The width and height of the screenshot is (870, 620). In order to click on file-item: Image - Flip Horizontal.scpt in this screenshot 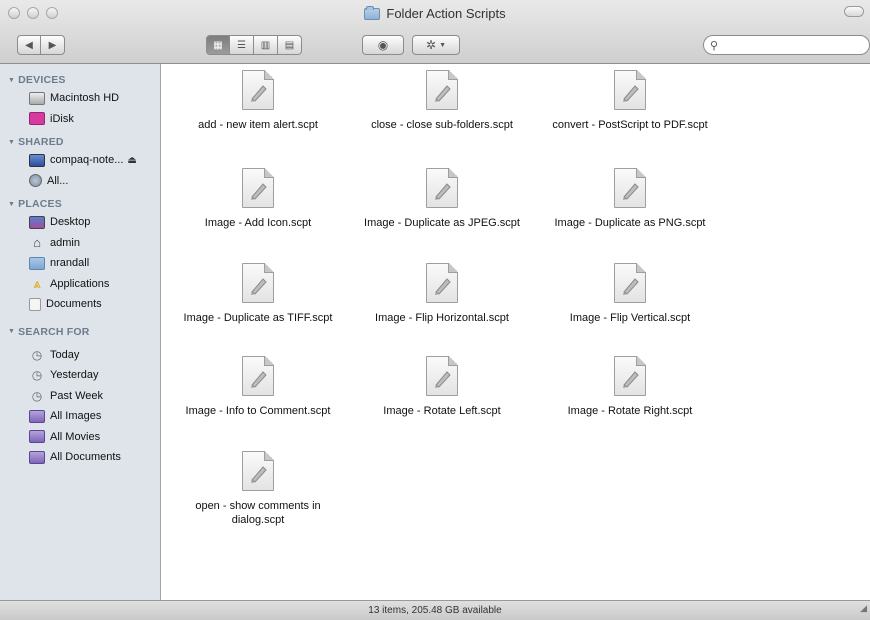, I will do `click(442, 294)`.